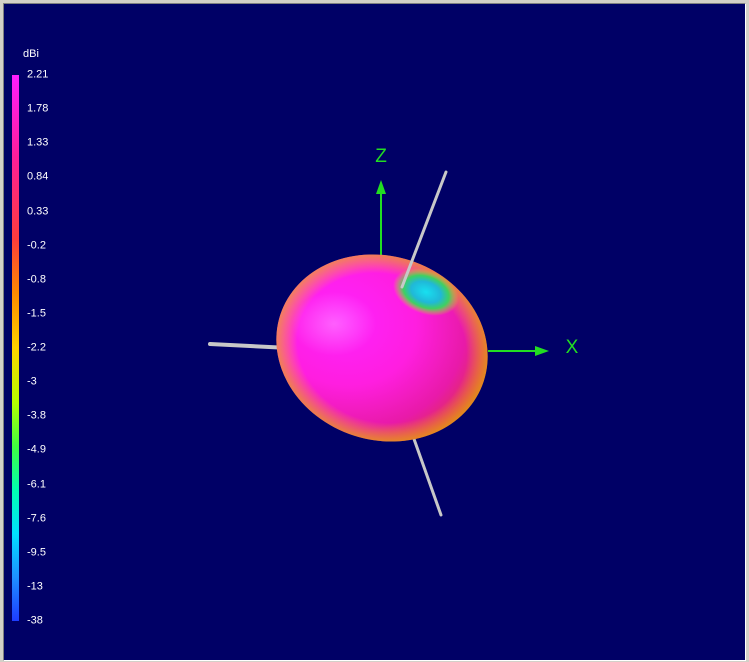  I want to click on radiation-pattern-lobe, so click(382, 348).